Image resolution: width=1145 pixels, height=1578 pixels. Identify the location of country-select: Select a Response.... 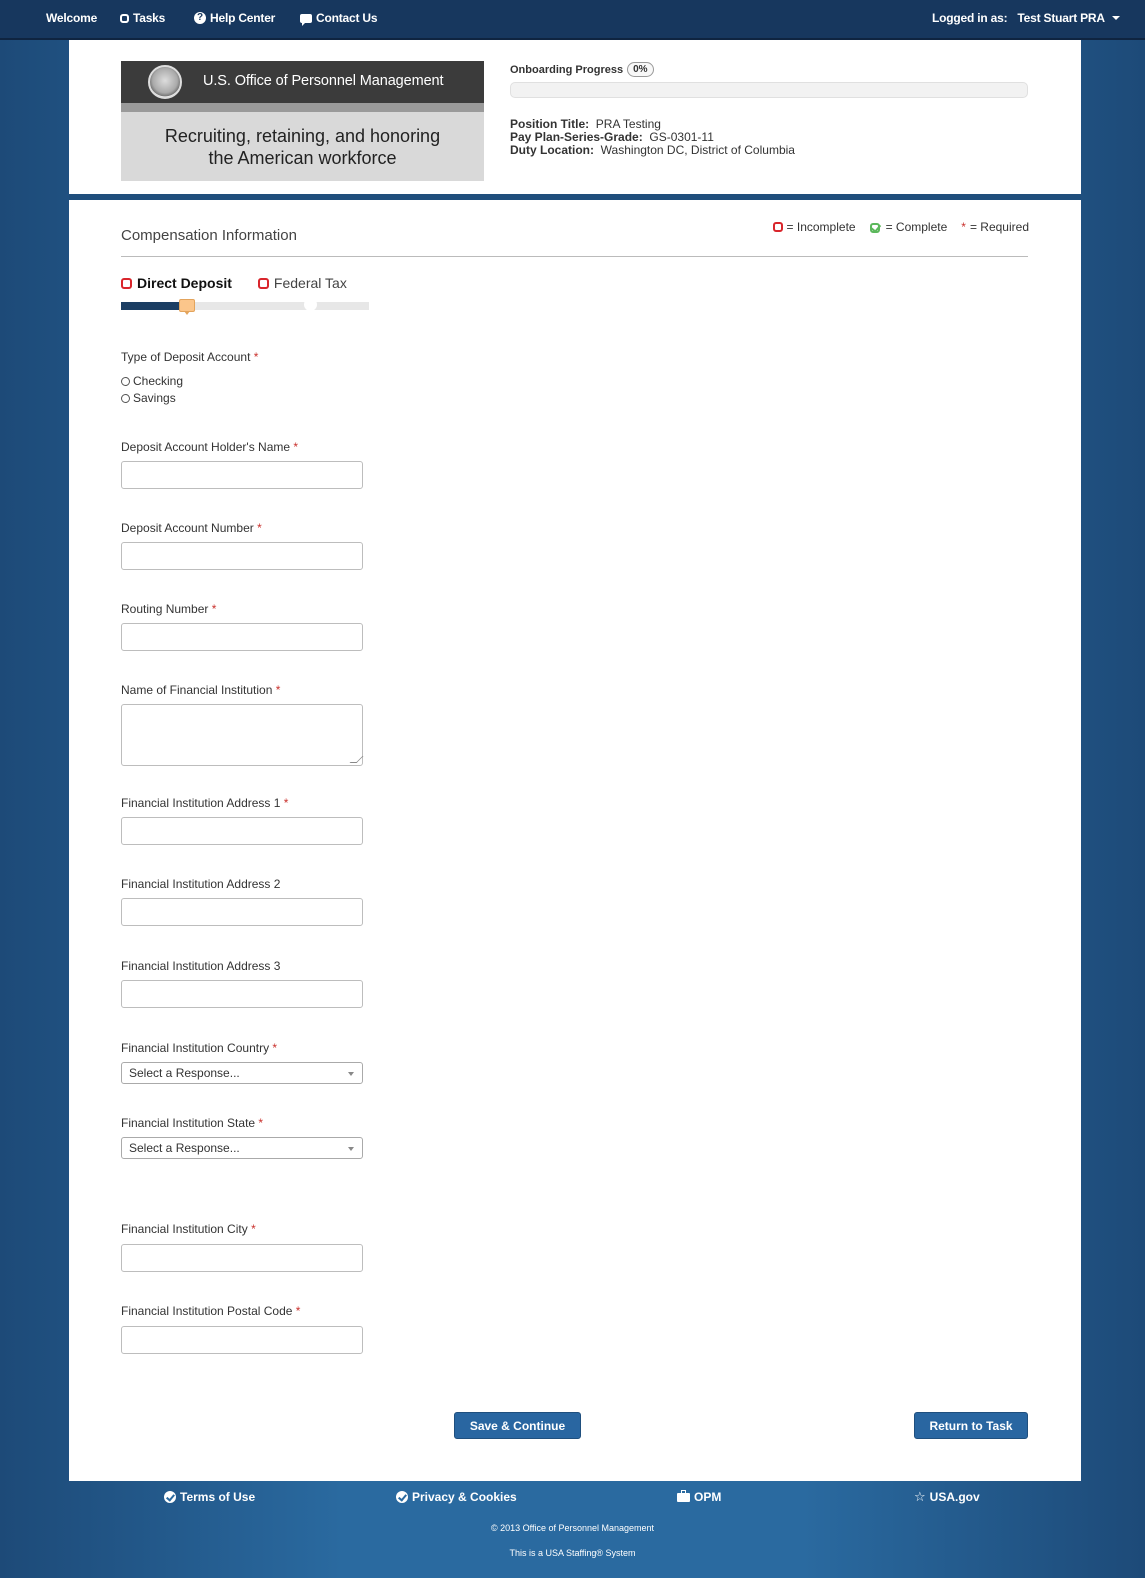
(242, 1073).